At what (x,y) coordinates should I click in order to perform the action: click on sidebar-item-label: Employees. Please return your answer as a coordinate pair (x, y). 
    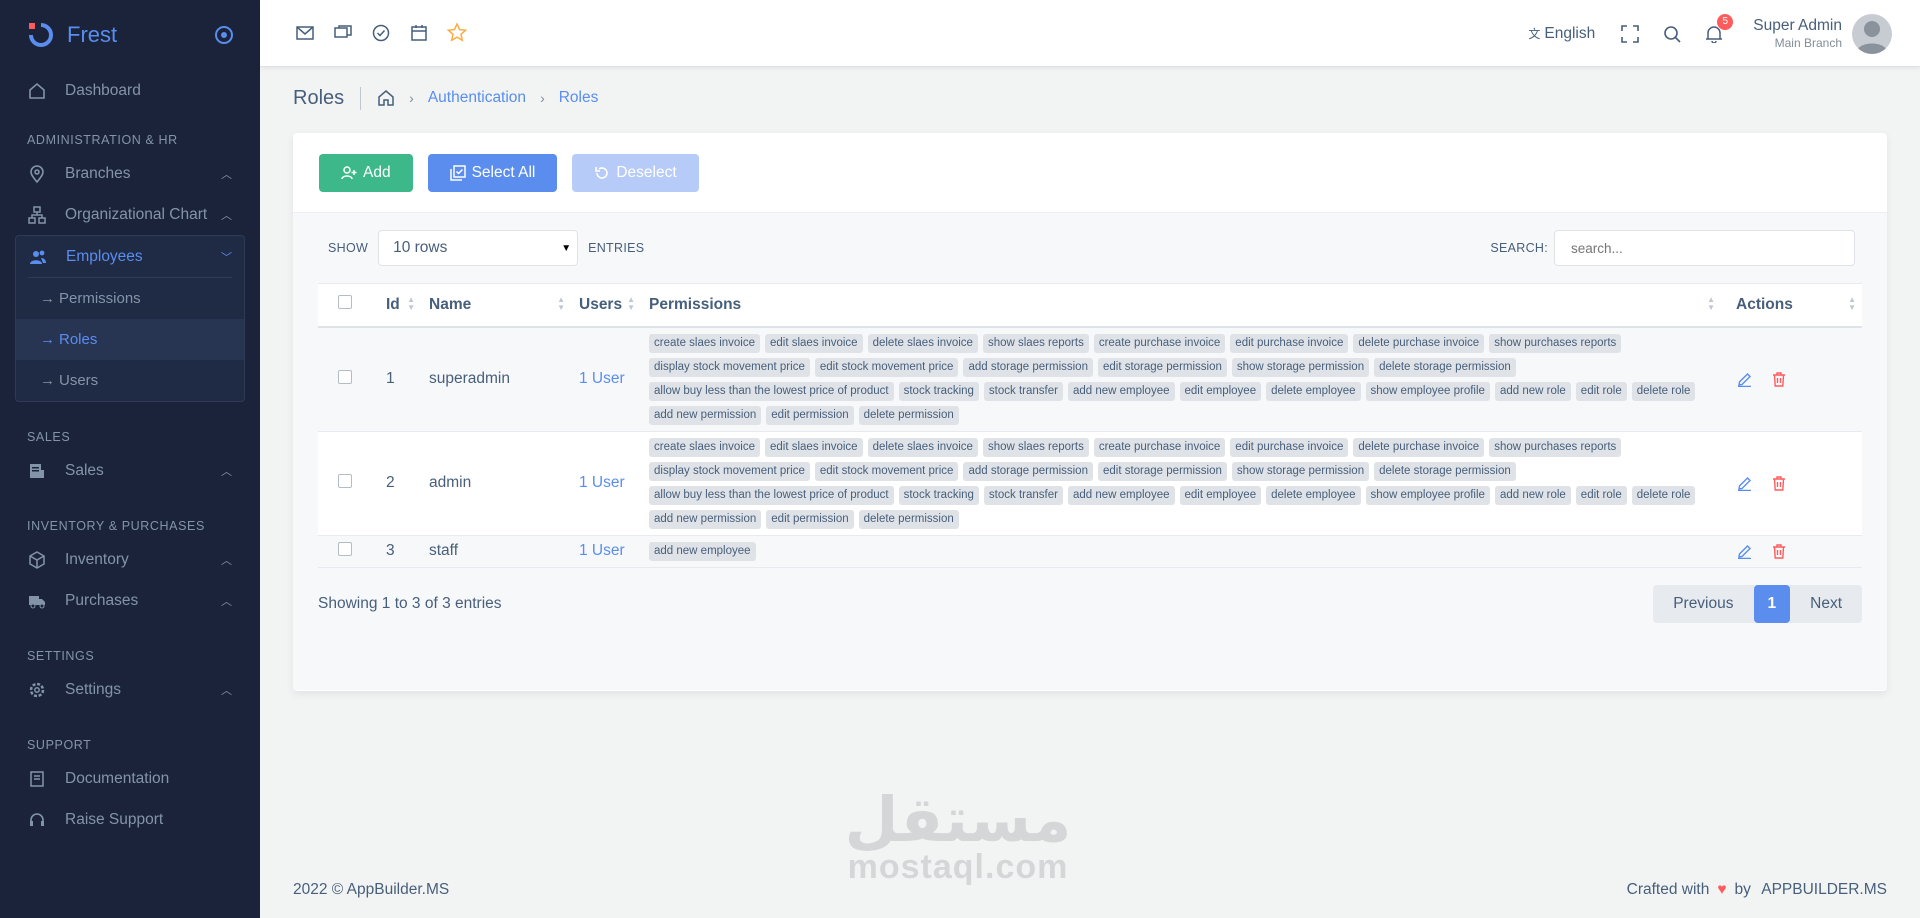
    Looking at the image, I should click on (104, 256).